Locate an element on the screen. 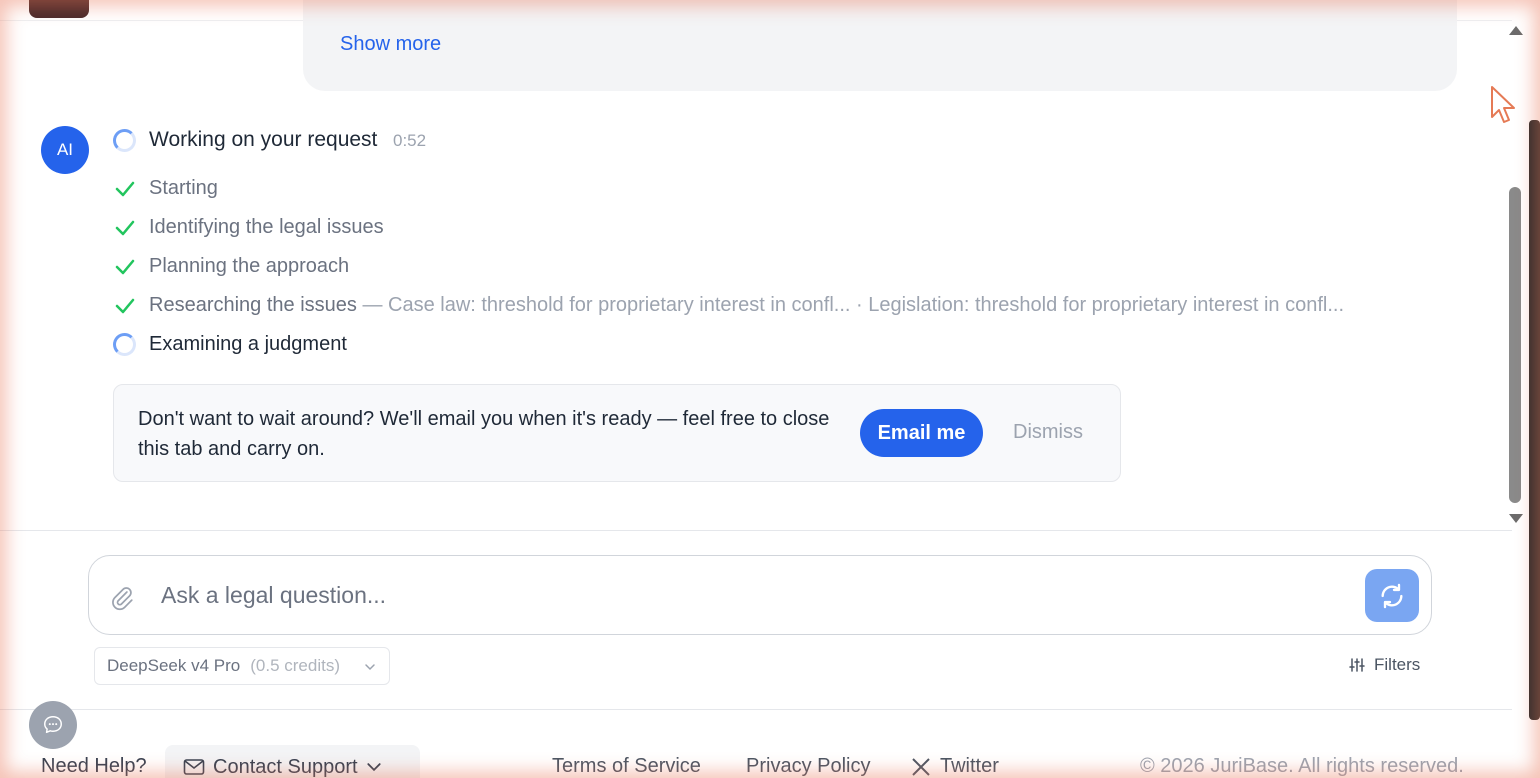 Image resolution: width=1540 pixels, height=778 pixels. chat-widget-button is located at coordinates (53, 725).